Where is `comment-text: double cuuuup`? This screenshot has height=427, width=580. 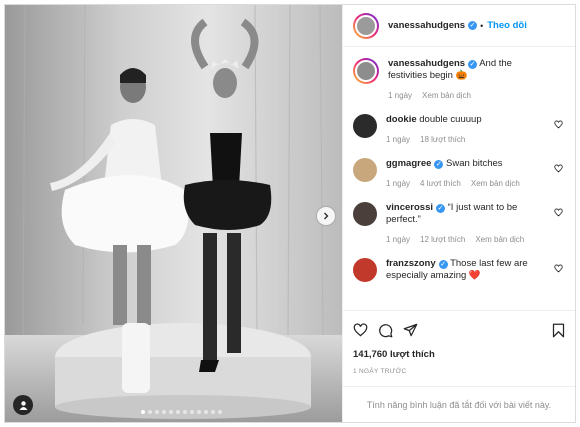
comment-text: double cuuuup is located at coordinates (450, 119).